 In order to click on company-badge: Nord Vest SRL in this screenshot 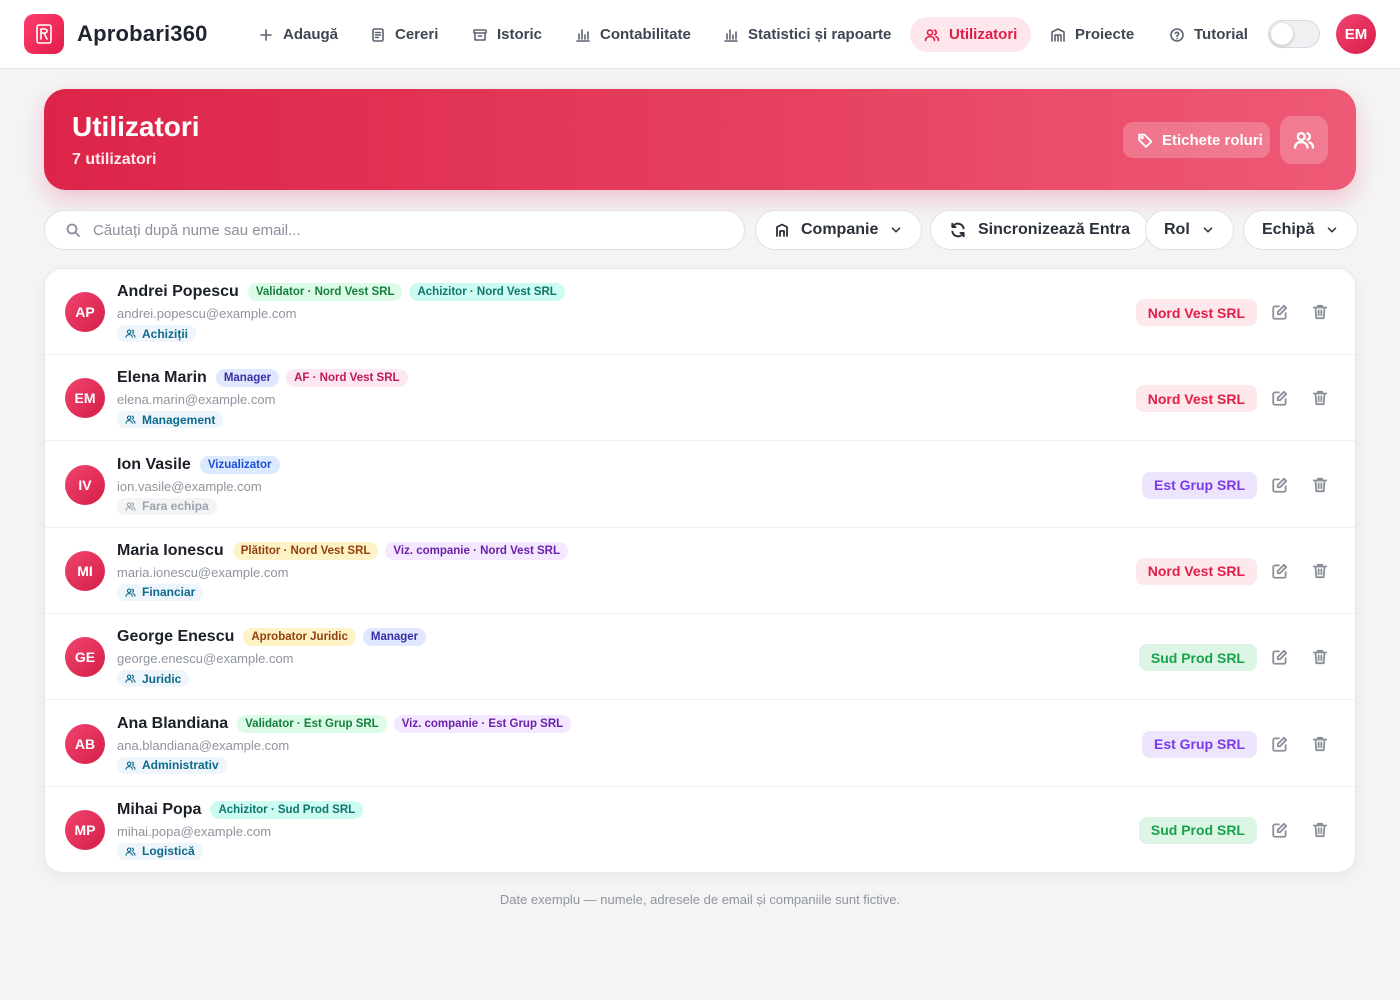, I will do `click(1196, 399)`.